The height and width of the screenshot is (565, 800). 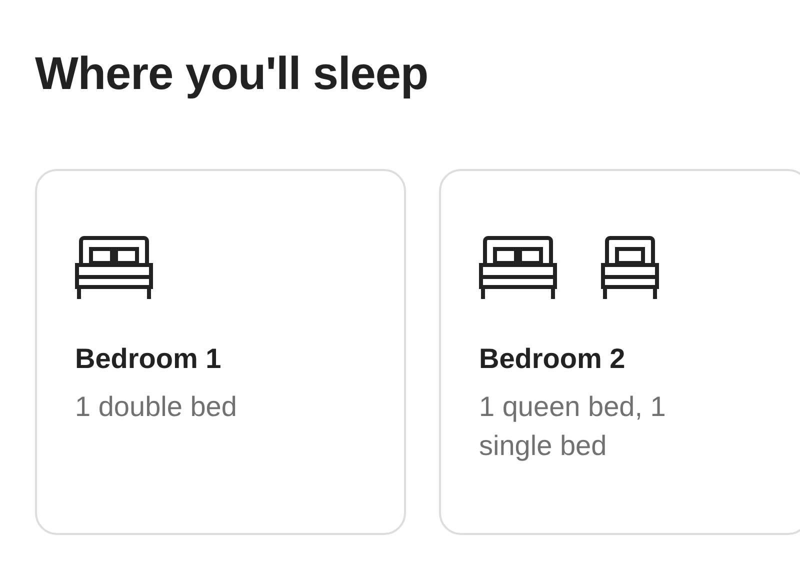 What do you see at coordinates (148, 359) in the screenshot?
I see `bedroom-name: Bedroom 1` at bounding box center [148, 359].